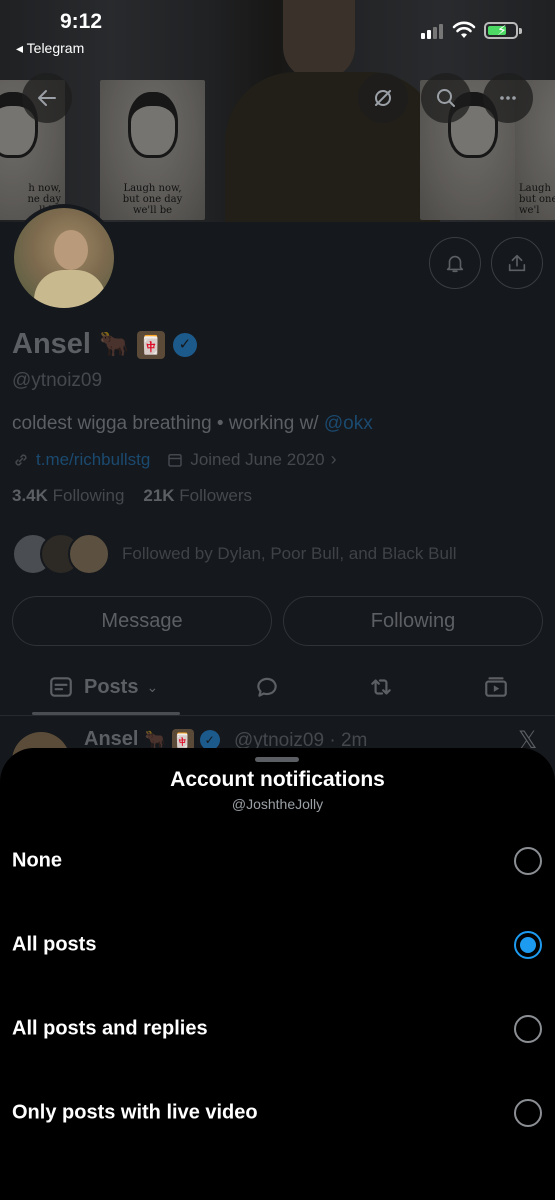 The height and width of the screenshot is (1200, 555). Describe the element at coordinates (152, 686) in the screenshot. I see `chevron-down-icon: ⌄` at that location.